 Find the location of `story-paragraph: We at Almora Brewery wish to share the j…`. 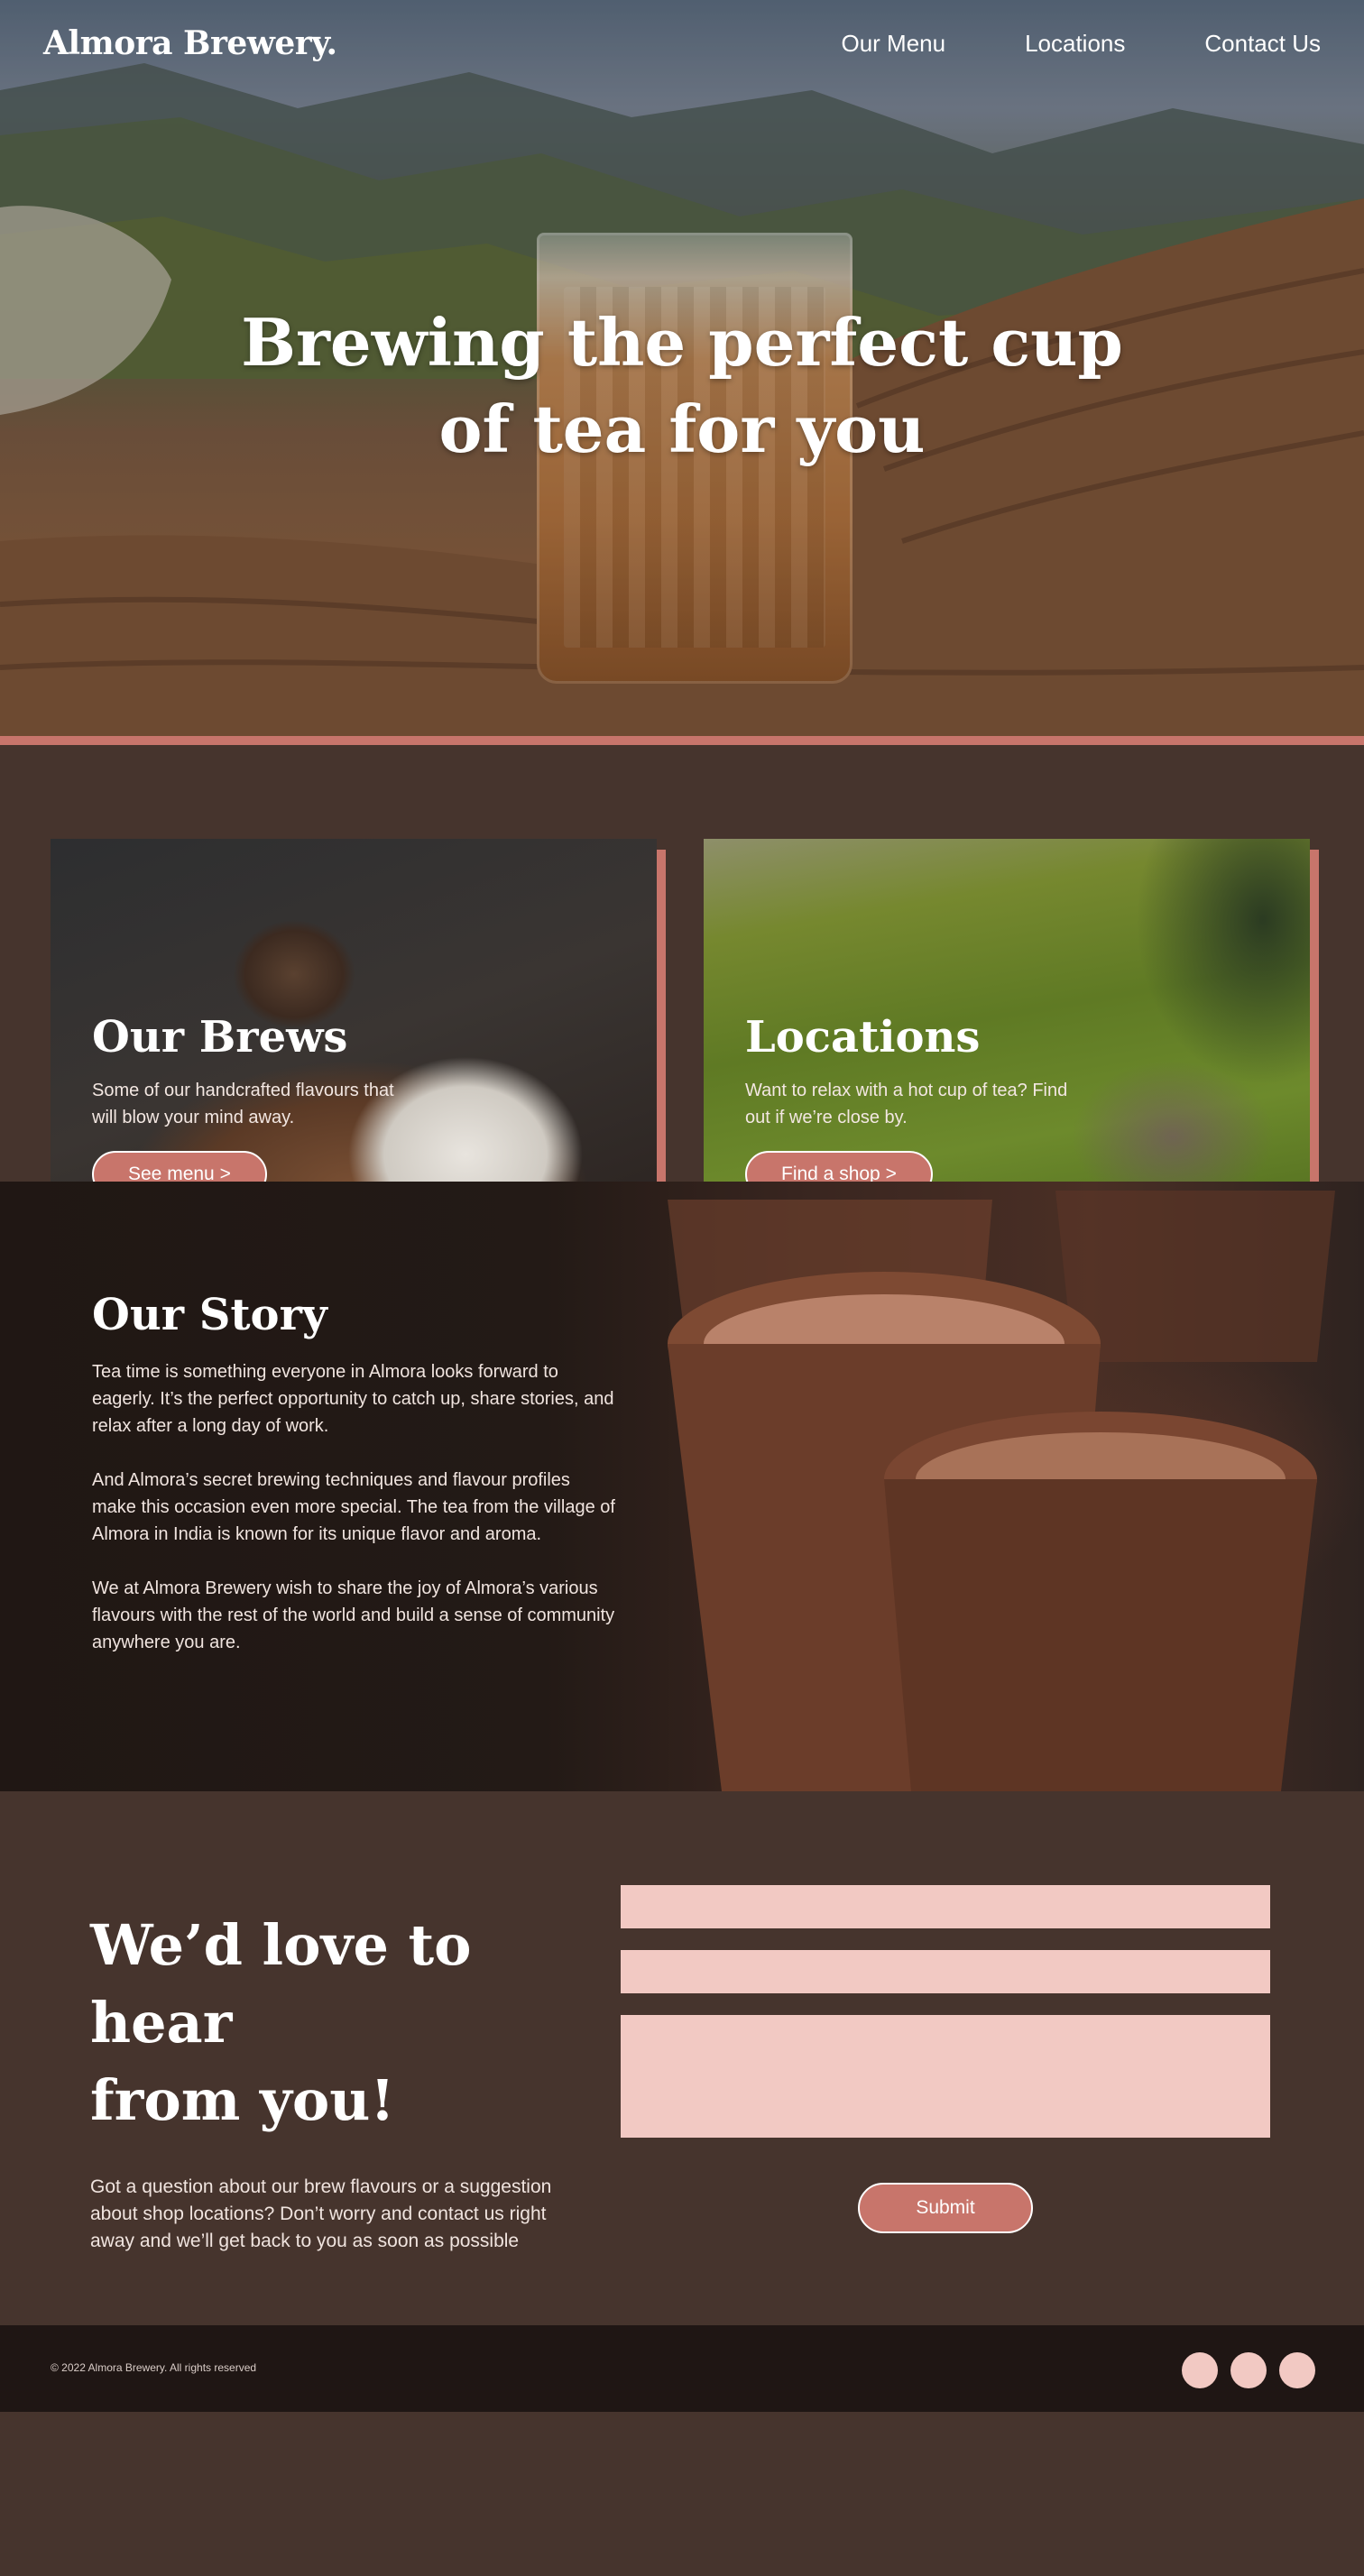

story-paragraph: We at Almora Brewery wish to share the j… is located at coordinates (353, 1615).